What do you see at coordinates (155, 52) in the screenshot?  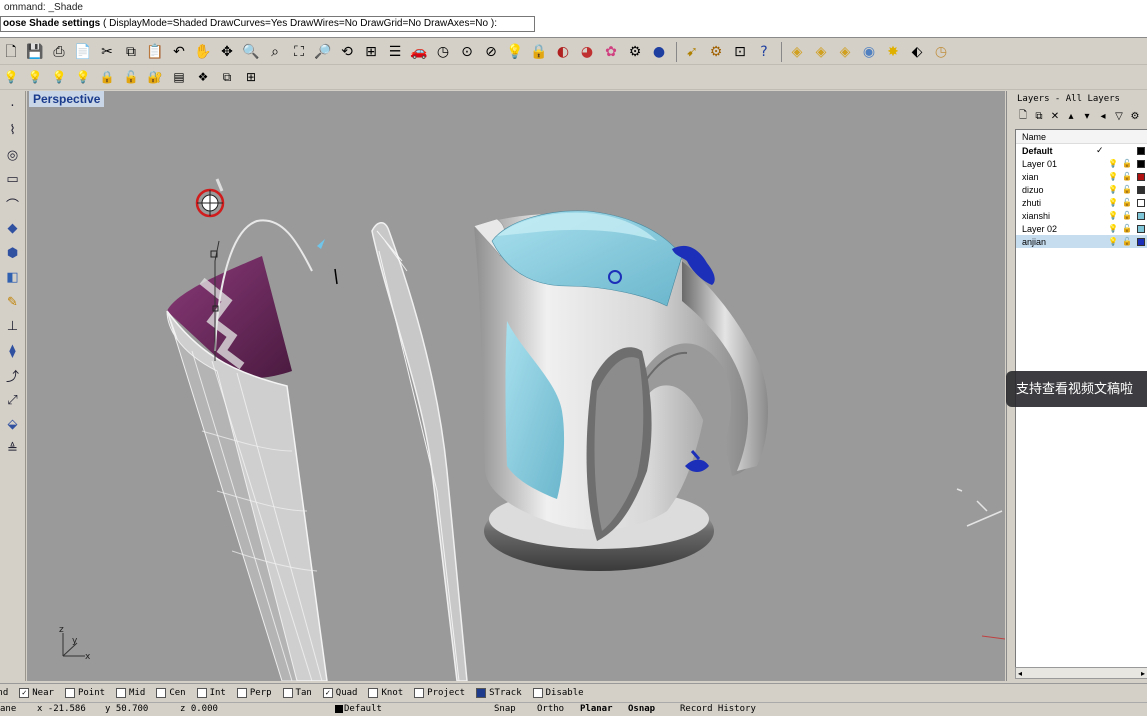 I see `paste-icon: 📋` at bounding box center [155, 52].